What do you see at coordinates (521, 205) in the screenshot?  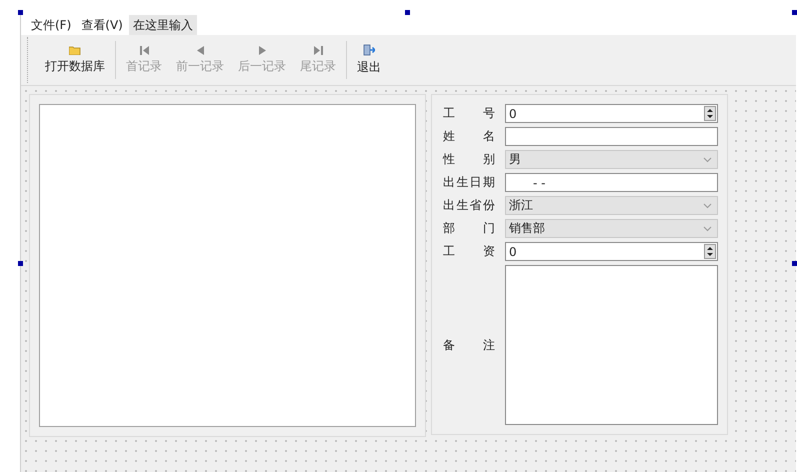 I see `dropdown-value: 浙江` at bounding box center [521, 205].